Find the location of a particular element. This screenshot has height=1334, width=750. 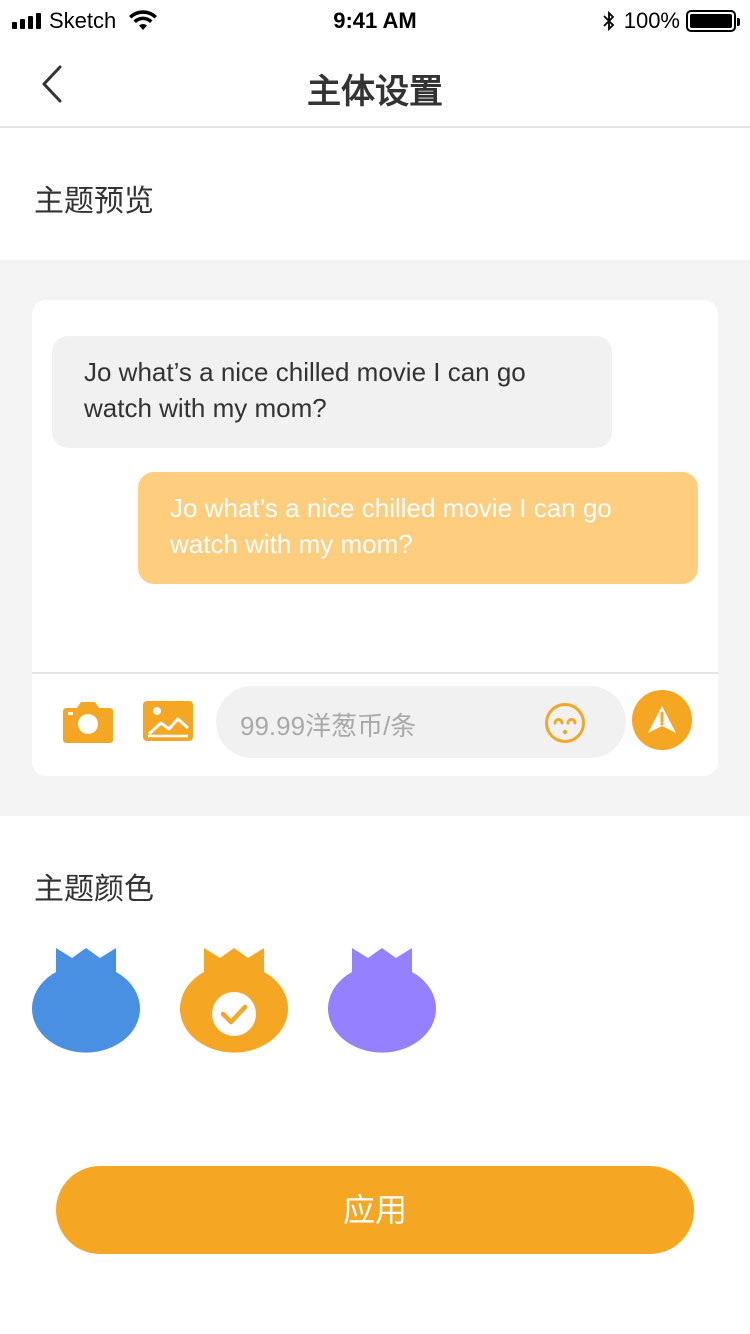

battery-percent: 100% is located at coordinates (651, 20).